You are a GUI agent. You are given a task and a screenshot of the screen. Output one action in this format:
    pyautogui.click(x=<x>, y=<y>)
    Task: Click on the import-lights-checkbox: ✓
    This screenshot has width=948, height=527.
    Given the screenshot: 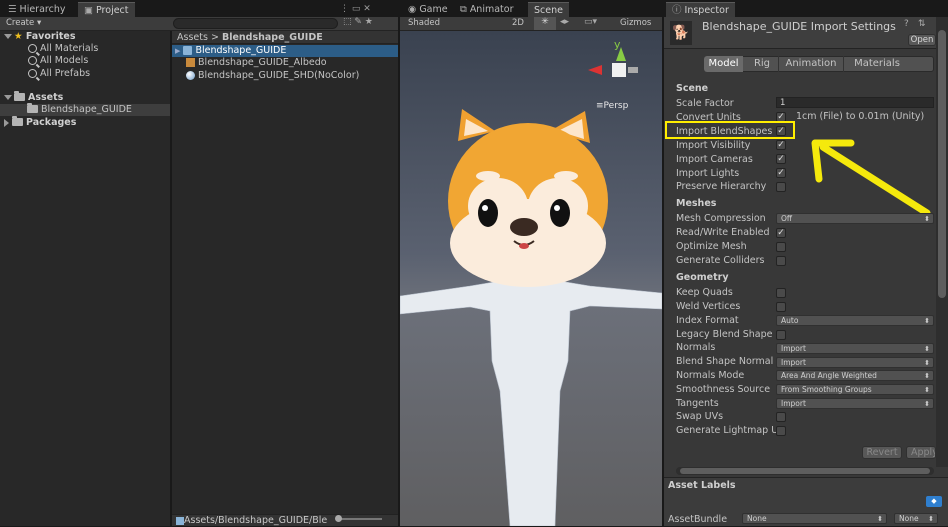 What is the action you would take?
    pyautogui.click(x=781, y=173)
    